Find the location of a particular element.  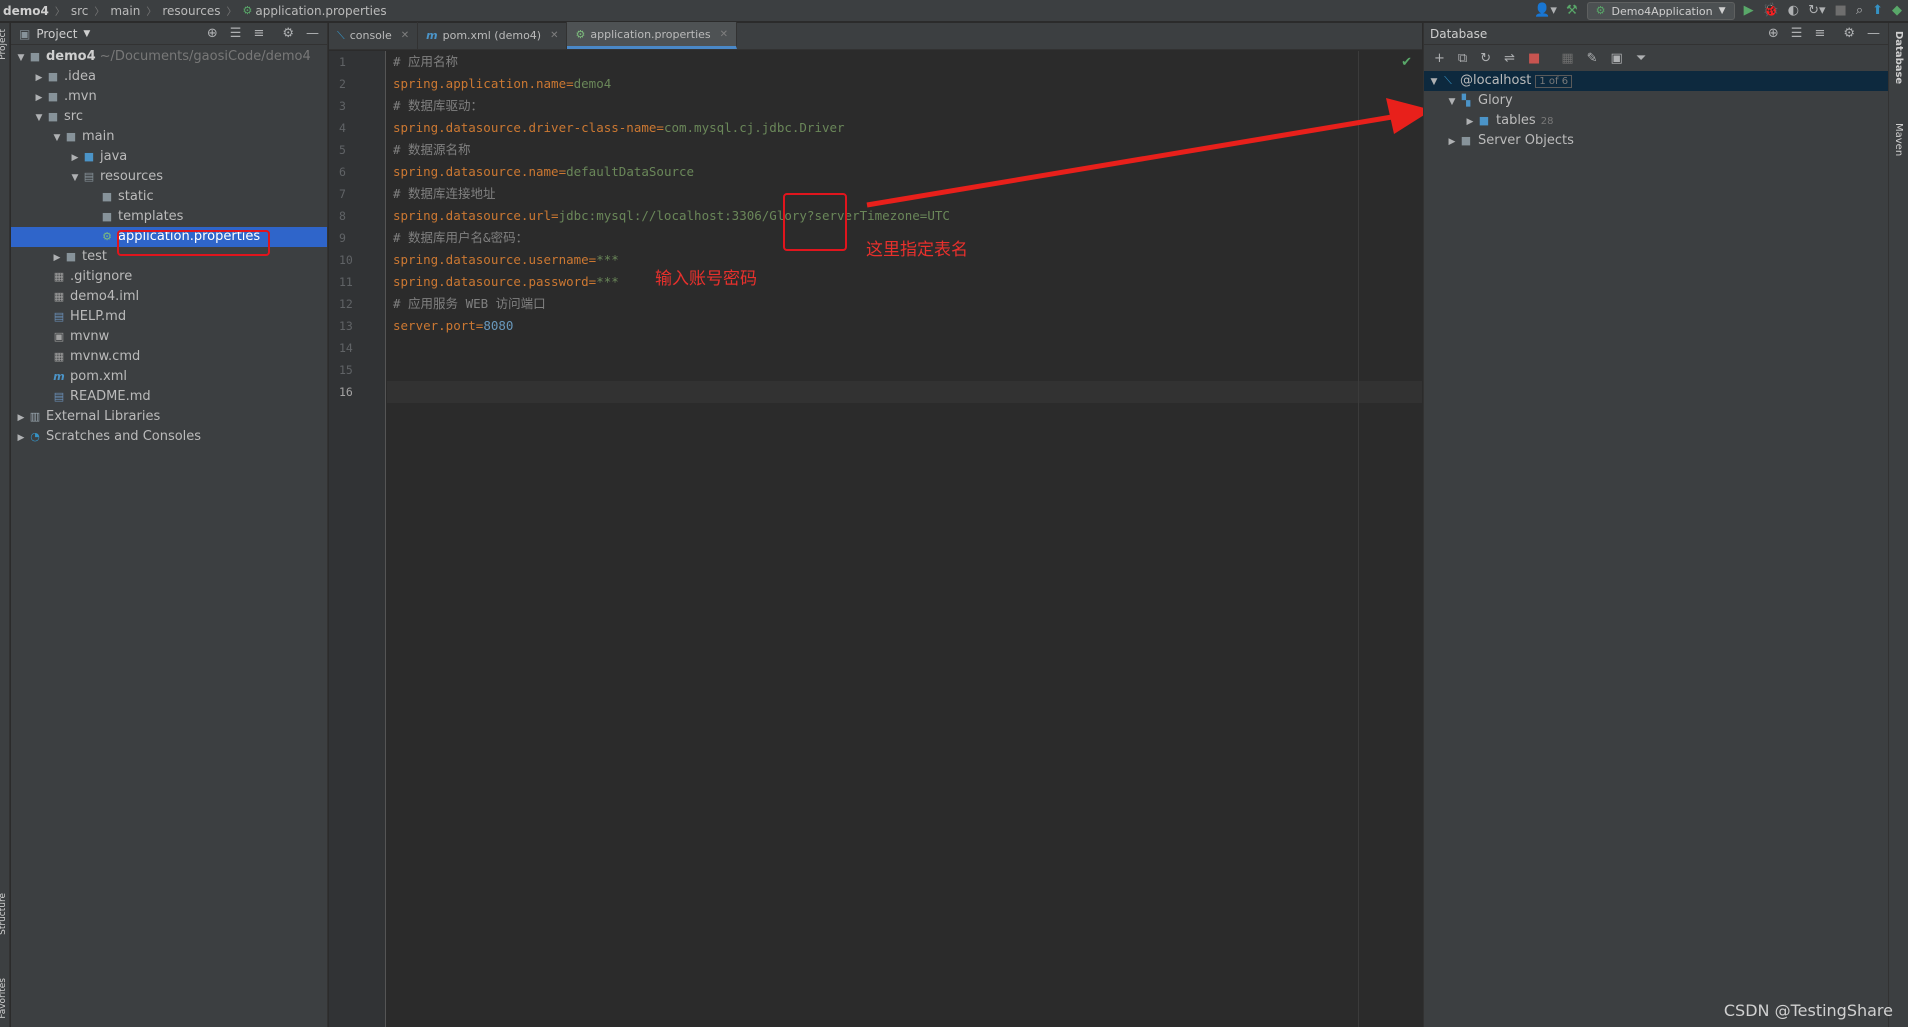

breadcrumb-application-properties: application.properties is located at coordinates (320, 11).